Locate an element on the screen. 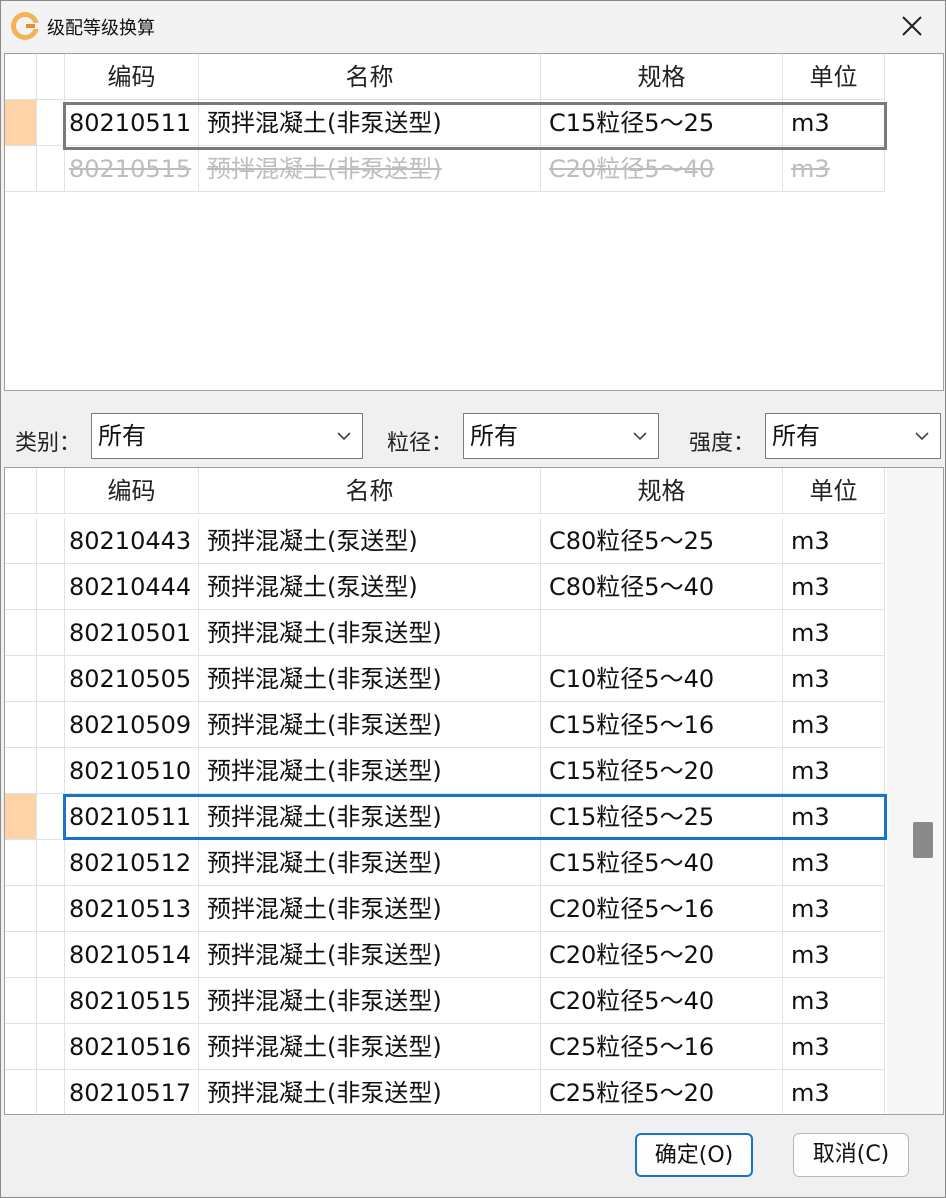 This screenshot has height=1198, width=946. scroll-thumb is located at coordinates (923, 840).